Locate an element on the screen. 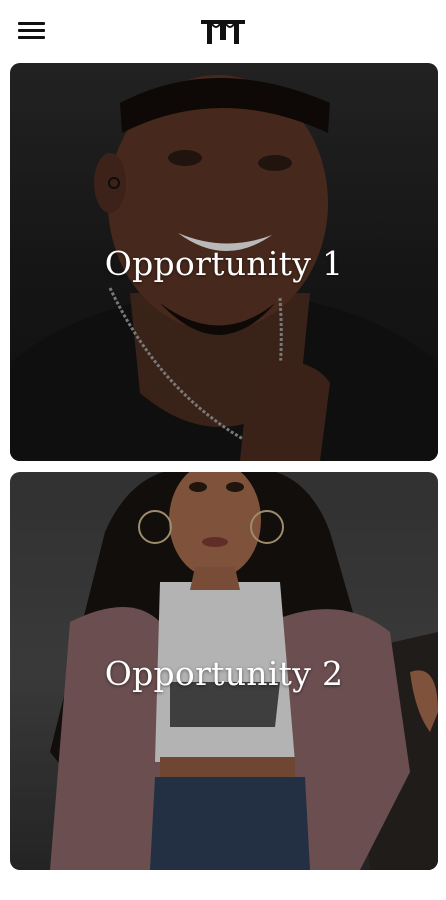 This screenshot has height=900, width=446. app-header is located at coordinates (223, 31).